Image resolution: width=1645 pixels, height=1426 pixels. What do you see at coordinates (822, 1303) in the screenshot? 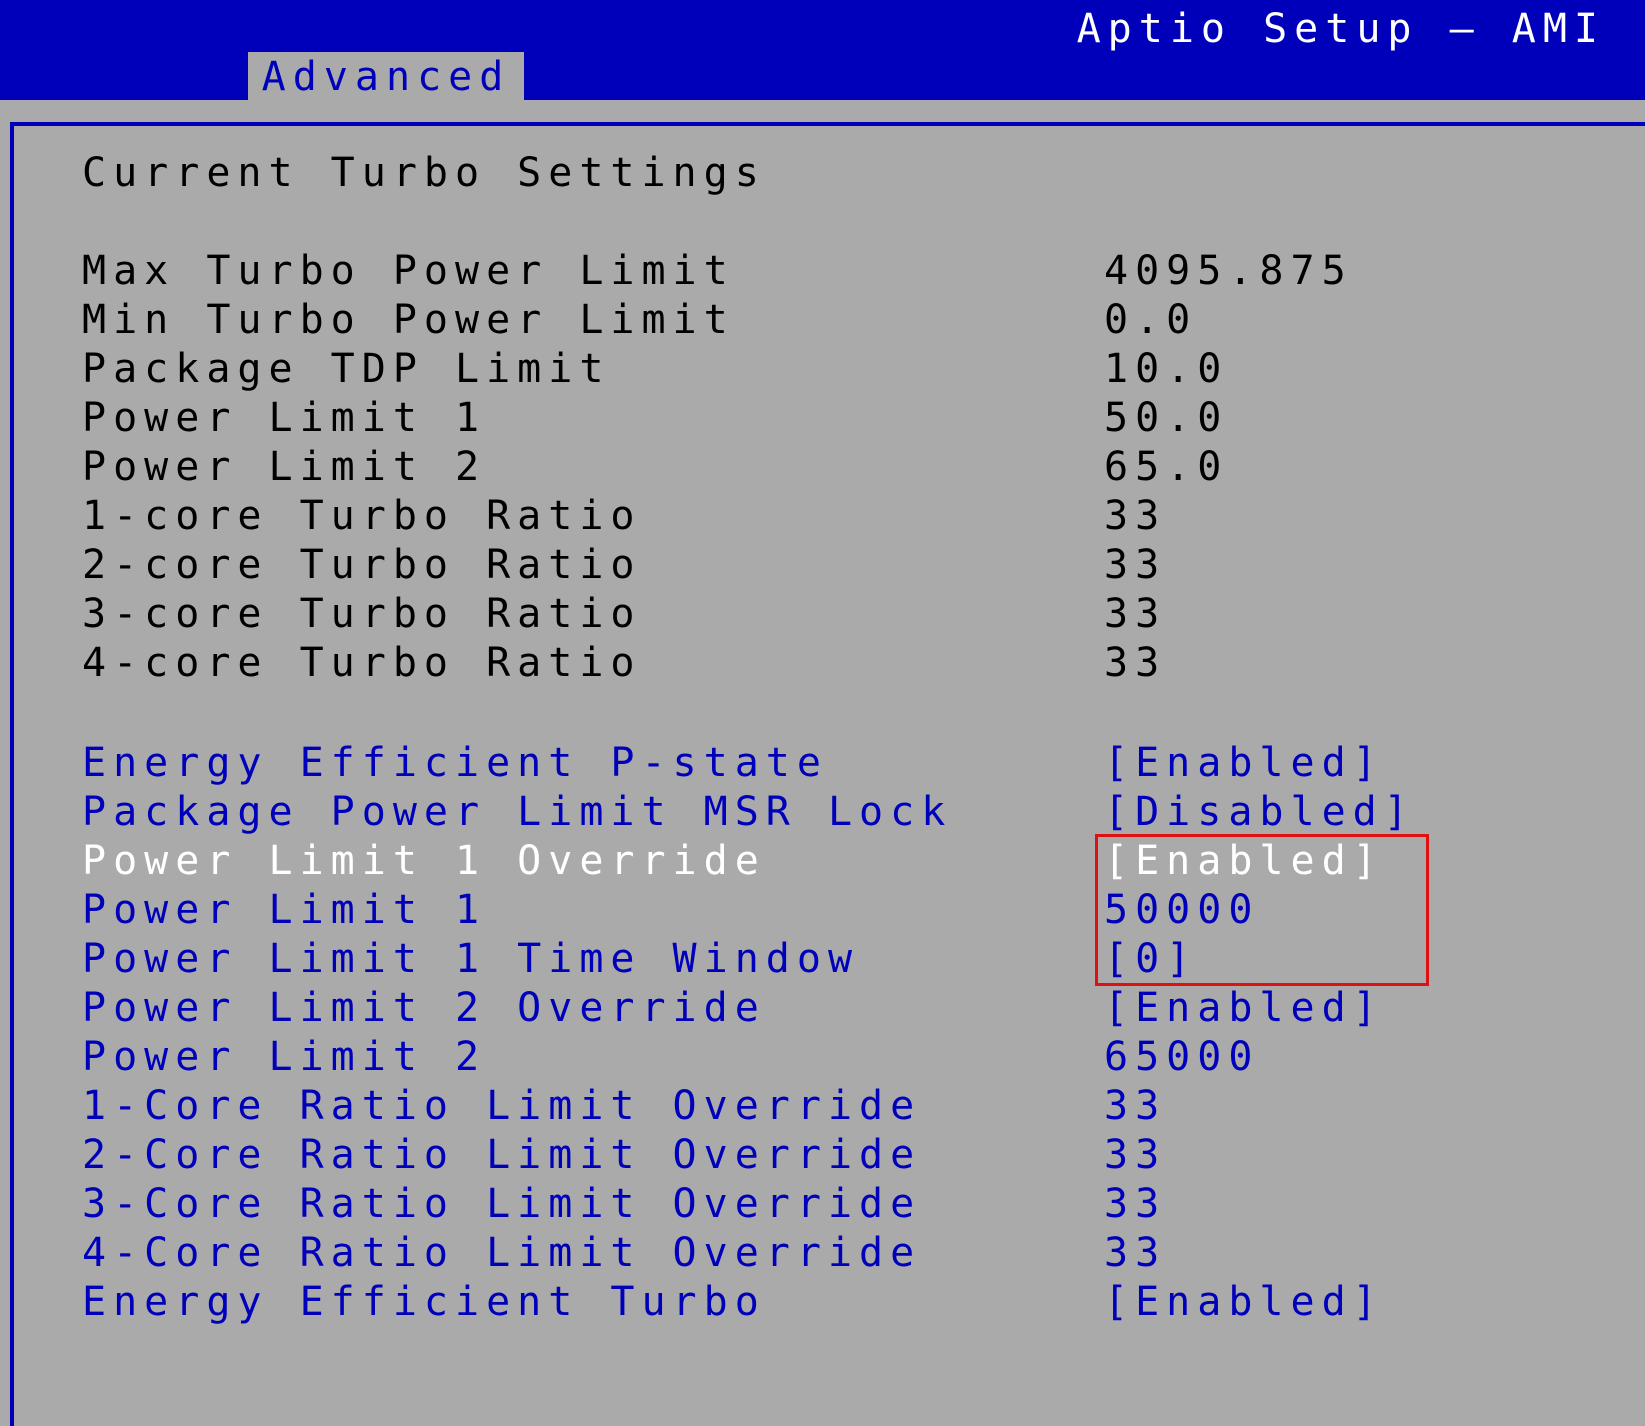
I see `option-row: Energy Efficient Turbo [Enabled]` at bounding box center [822, 1303].